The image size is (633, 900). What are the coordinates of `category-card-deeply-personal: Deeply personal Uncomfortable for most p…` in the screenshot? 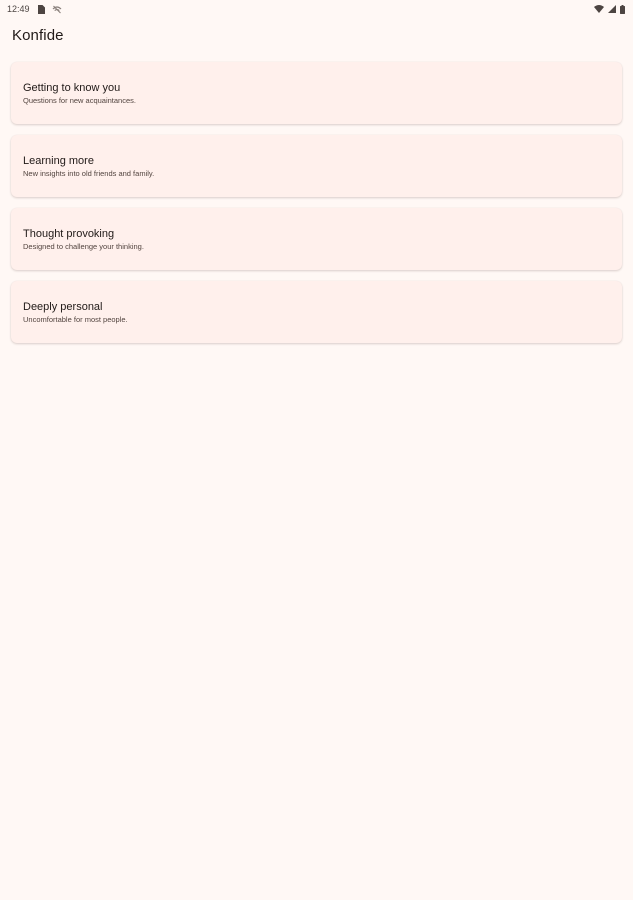 It's located at (316, 312).